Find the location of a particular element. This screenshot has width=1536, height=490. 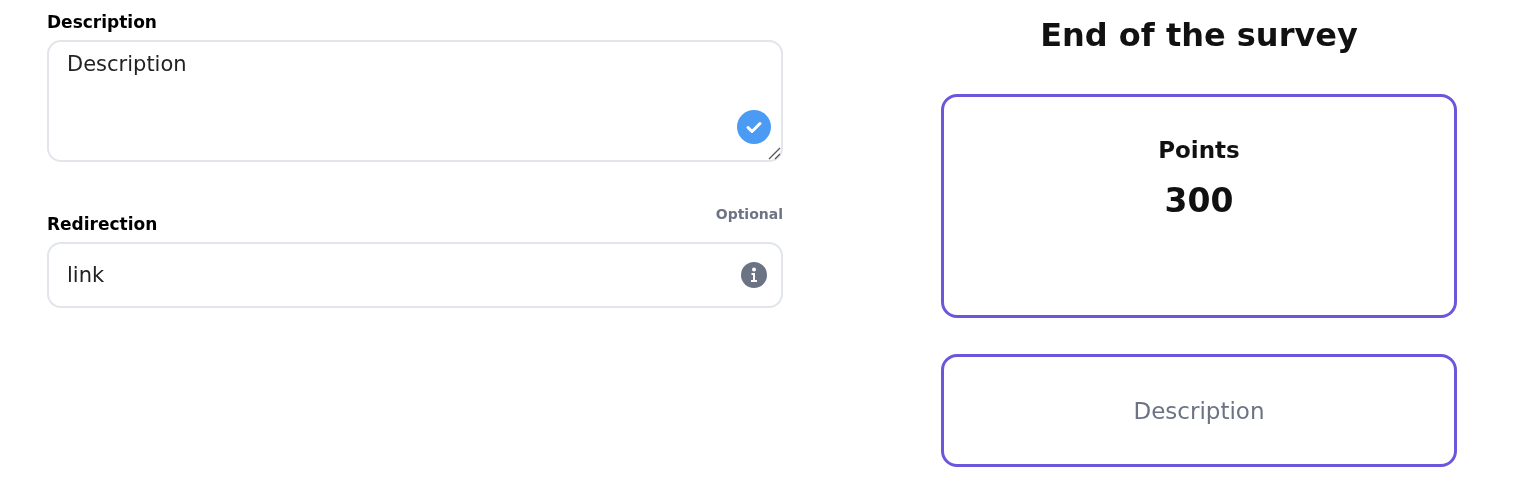

redirection-field: link is located at coordinates (415, 275).